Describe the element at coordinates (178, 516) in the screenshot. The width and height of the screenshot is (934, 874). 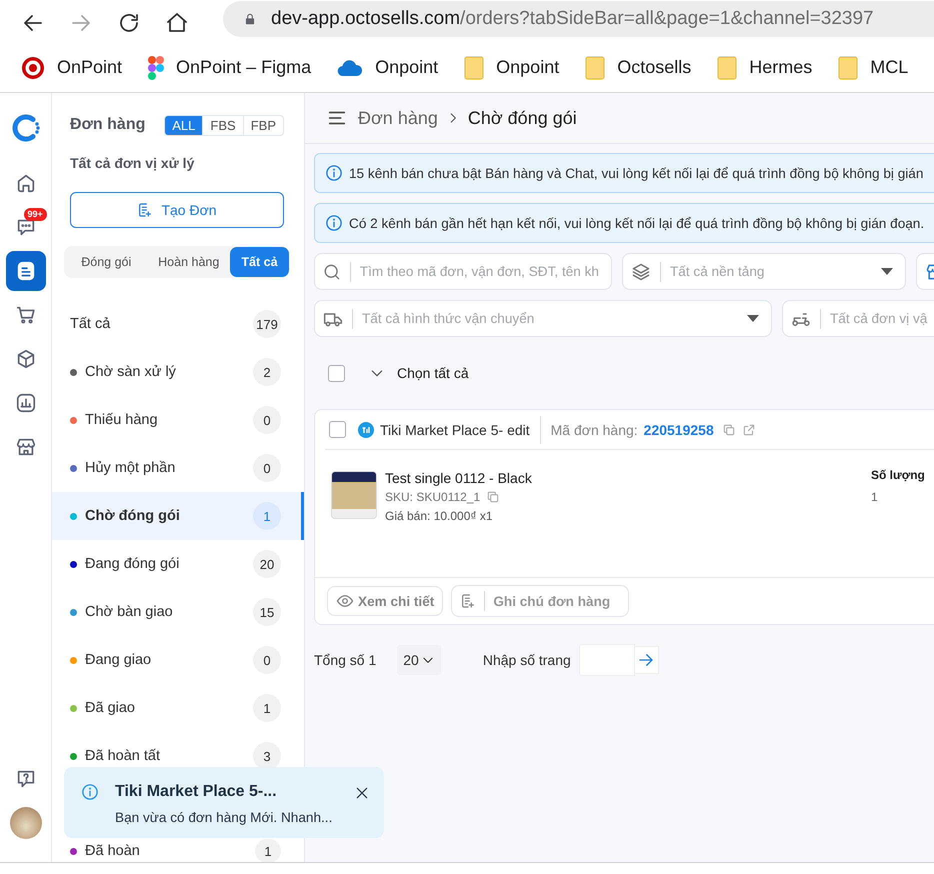
I see `status-item: Chờ đóng gói 1` at that location.